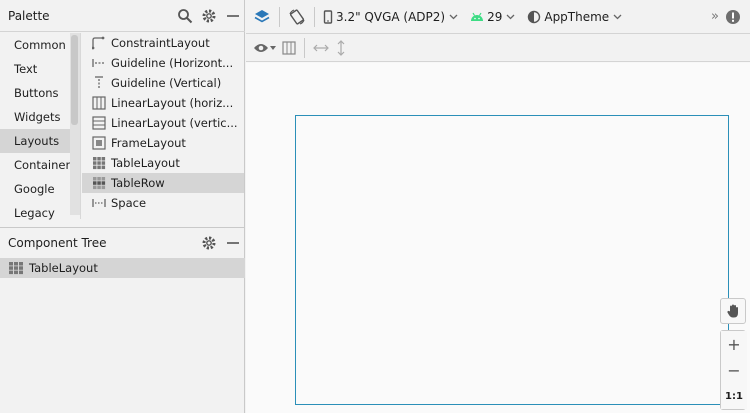 Image resolution: width=750 pixels, height=413 pixels. I want to click on table-row-icon, so click(99, 183).